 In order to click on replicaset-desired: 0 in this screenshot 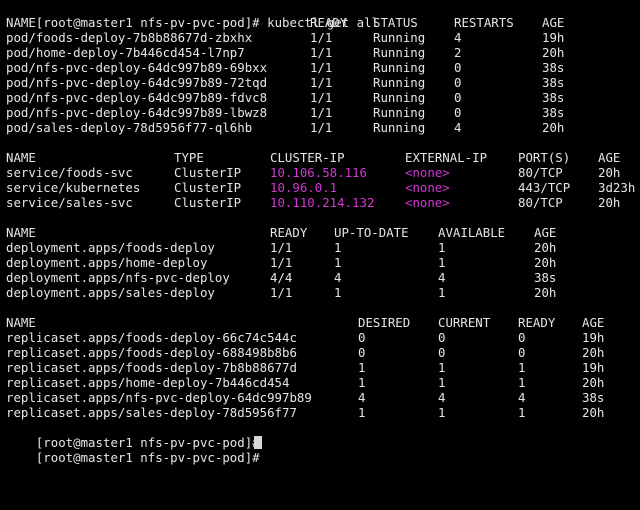, I will do `click(362, 352)`.